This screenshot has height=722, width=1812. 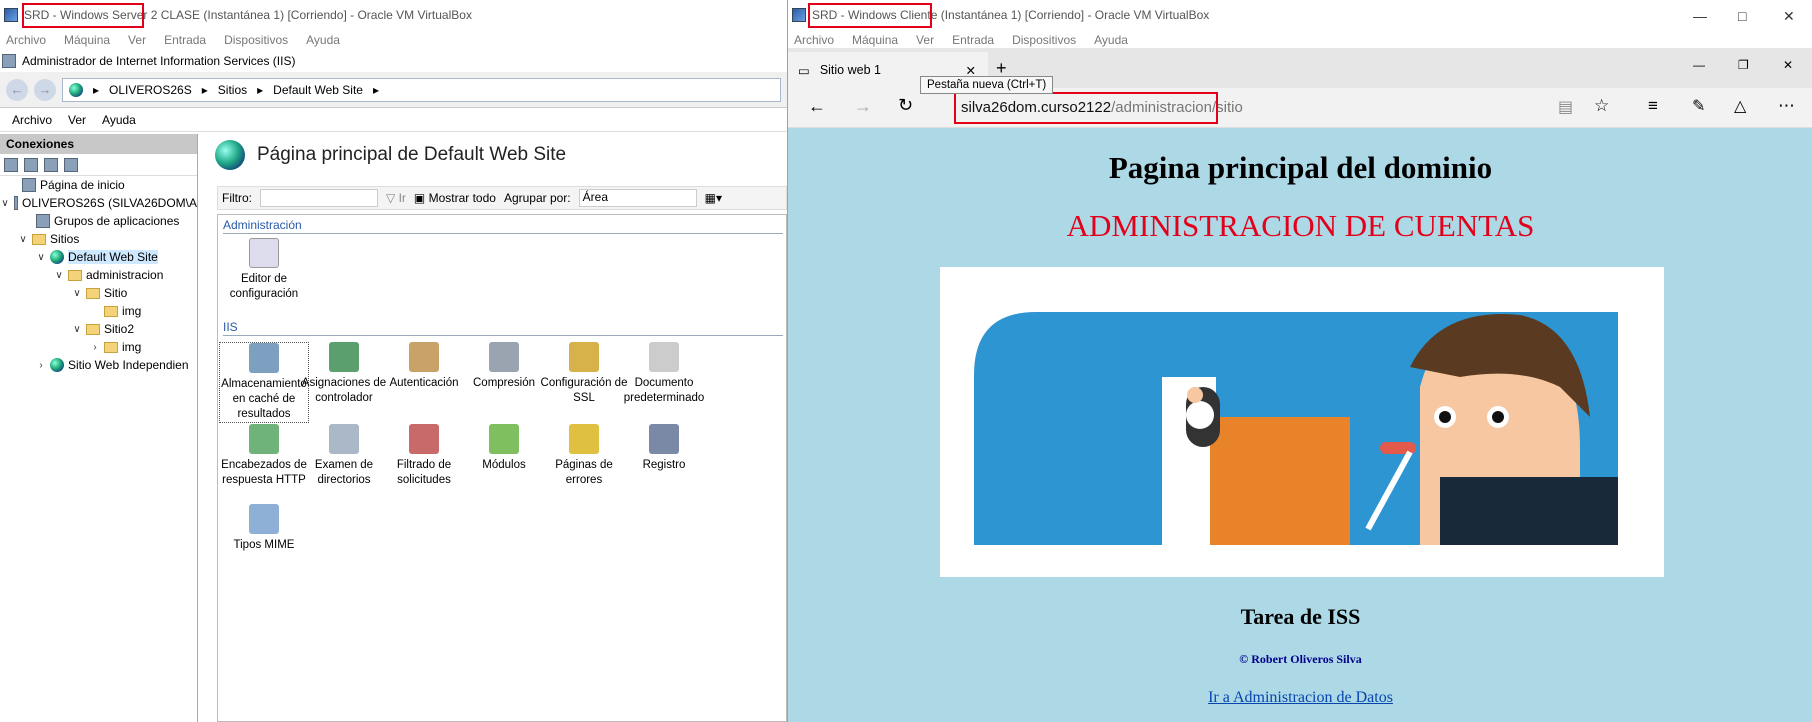 I want to click on feature-item: Tipos MIME, so click(x=264, y=528).